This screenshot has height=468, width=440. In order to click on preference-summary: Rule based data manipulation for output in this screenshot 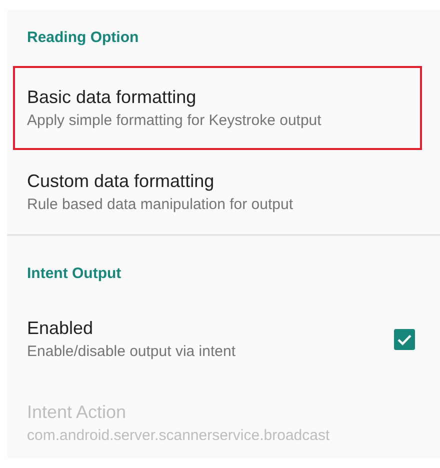, I will do `click(160, 204)`.